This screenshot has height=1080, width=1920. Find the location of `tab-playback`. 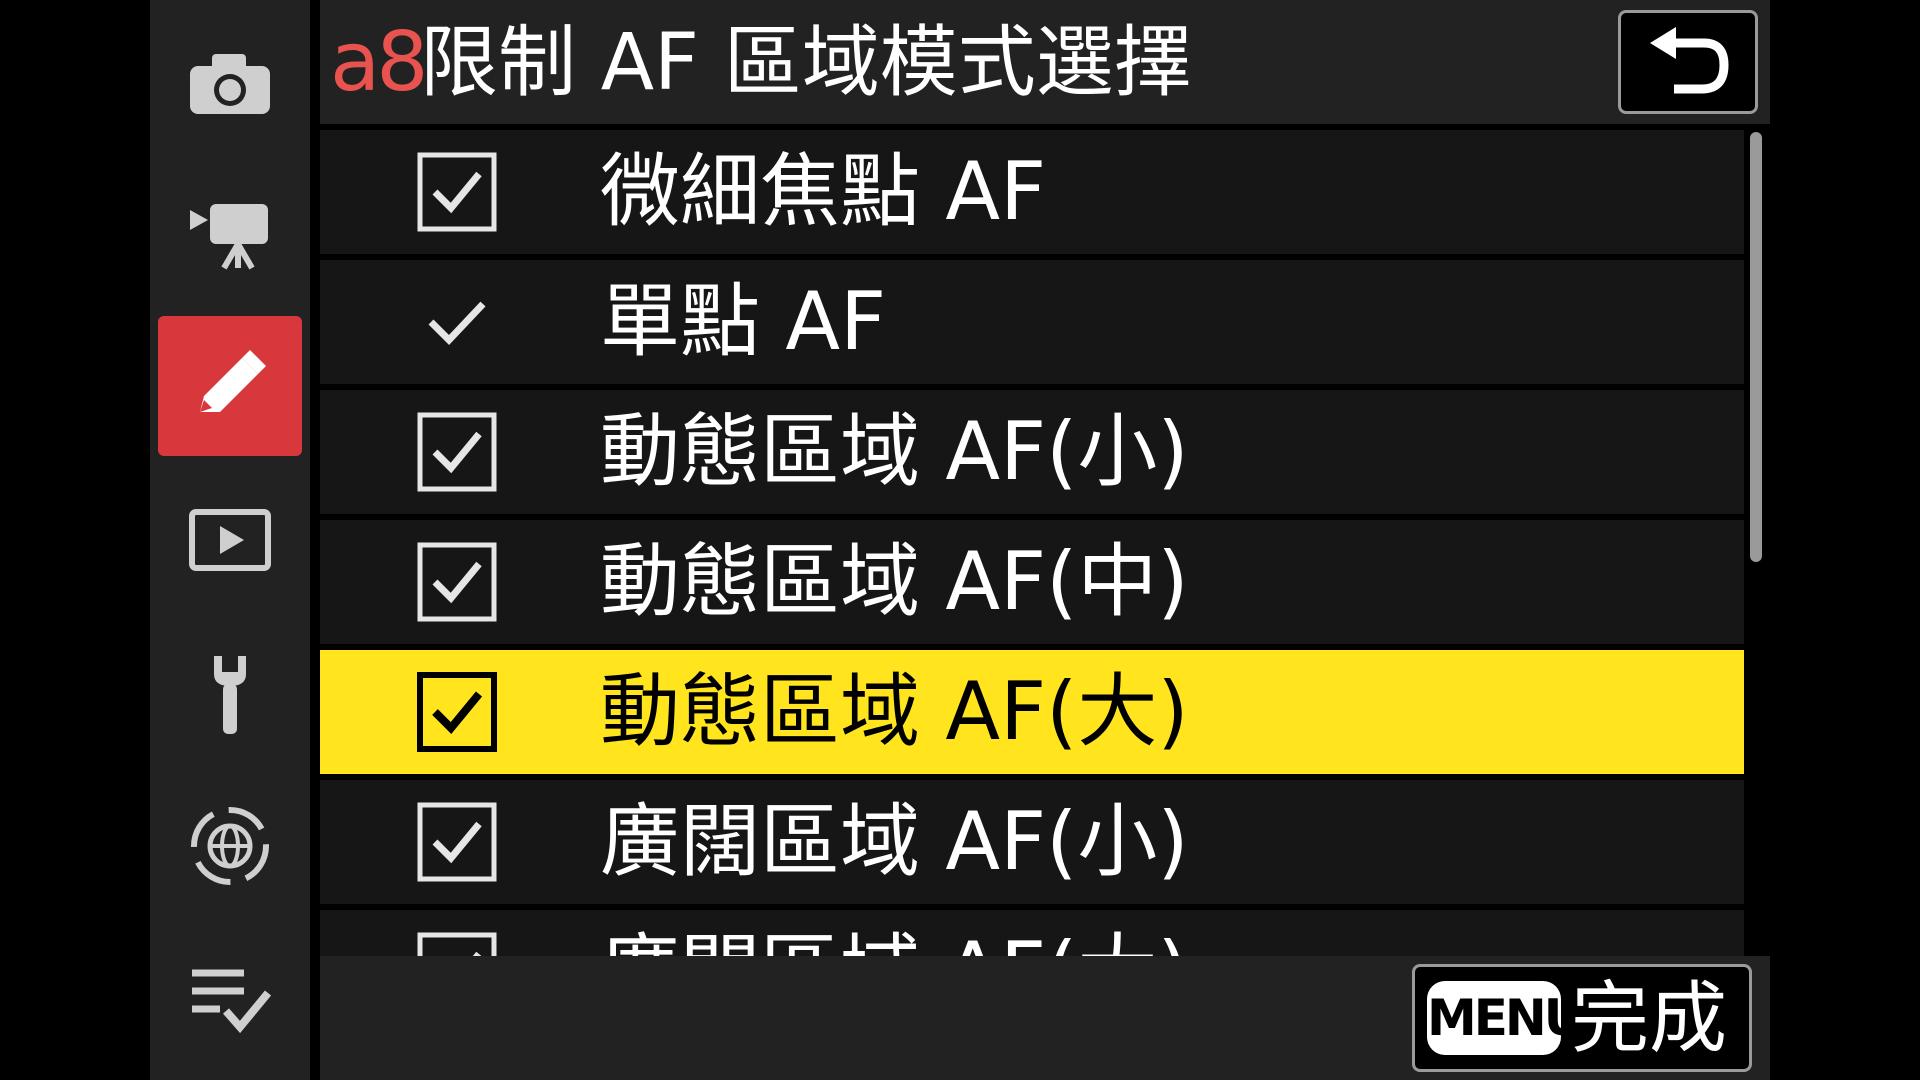

tab-playback is located at coordinates (230, 540).